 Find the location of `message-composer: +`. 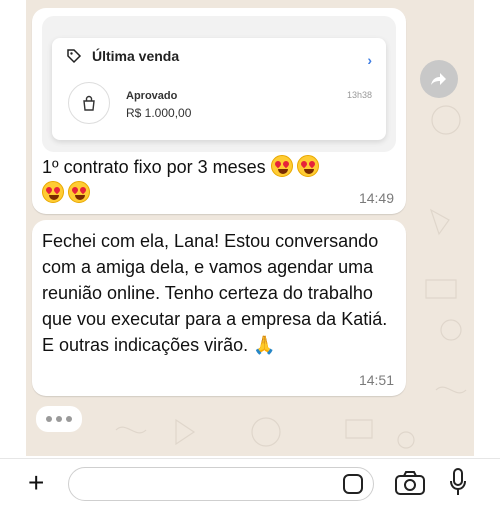

message-composer: + is located at coordinates (250, 482).